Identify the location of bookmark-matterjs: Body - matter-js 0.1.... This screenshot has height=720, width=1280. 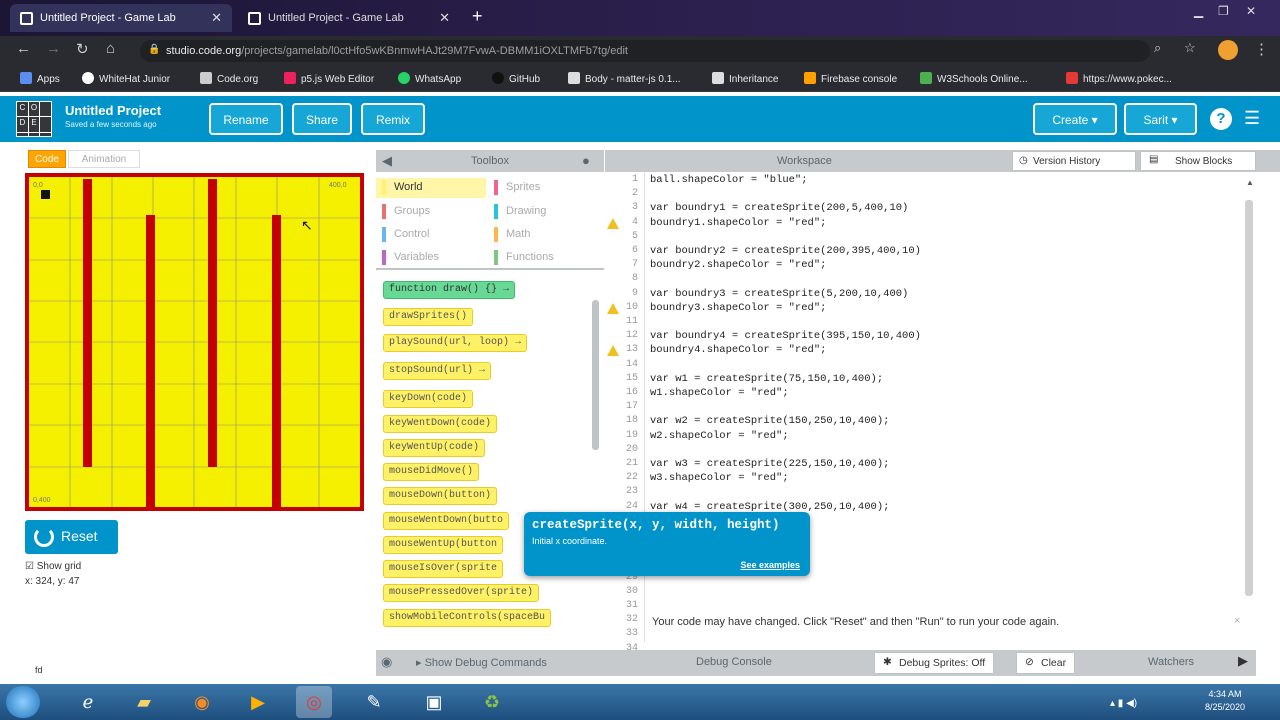
(624, 78).